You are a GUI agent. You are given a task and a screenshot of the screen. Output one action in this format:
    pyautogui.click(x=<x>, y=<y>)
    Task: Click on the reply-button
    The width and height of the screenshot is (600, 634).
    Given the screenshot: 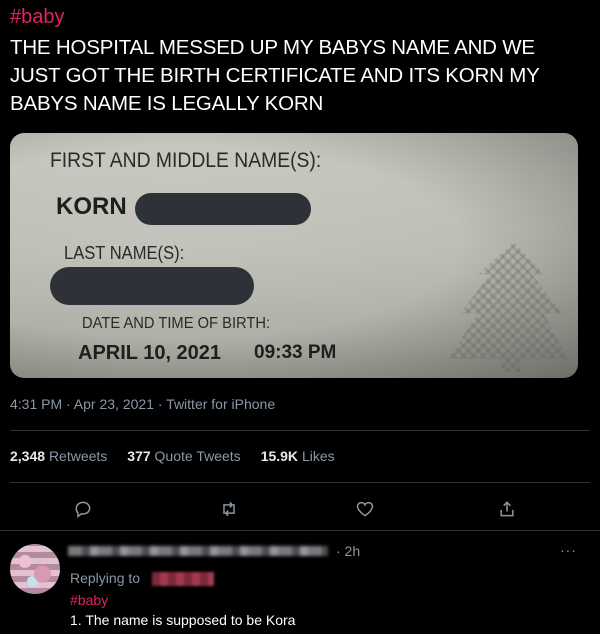 What is the action you would take?
    pyautogui.click(x=83, y=509)
    